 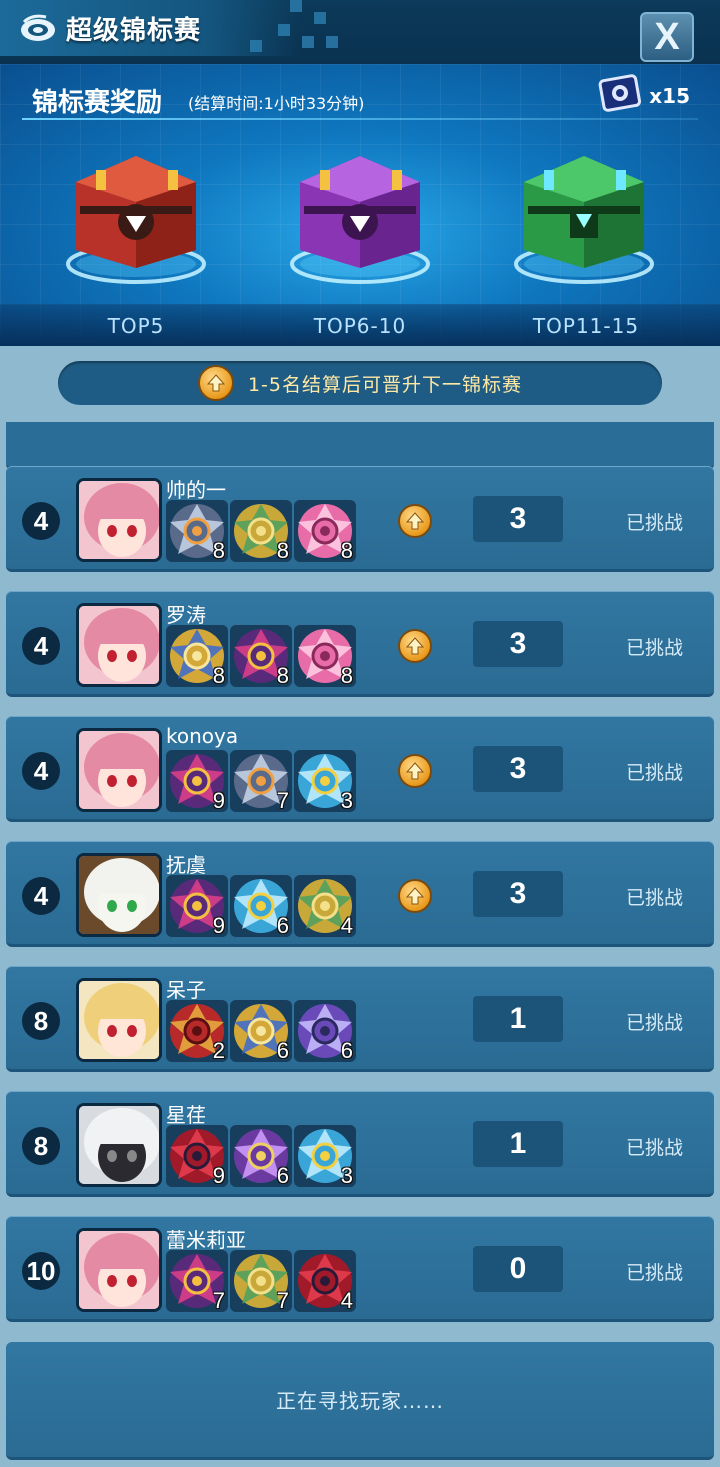 What do you see at coordinates (518, 1269) in the screenshot?
I see `score-box: 0` at bounding box center [518, 1269].